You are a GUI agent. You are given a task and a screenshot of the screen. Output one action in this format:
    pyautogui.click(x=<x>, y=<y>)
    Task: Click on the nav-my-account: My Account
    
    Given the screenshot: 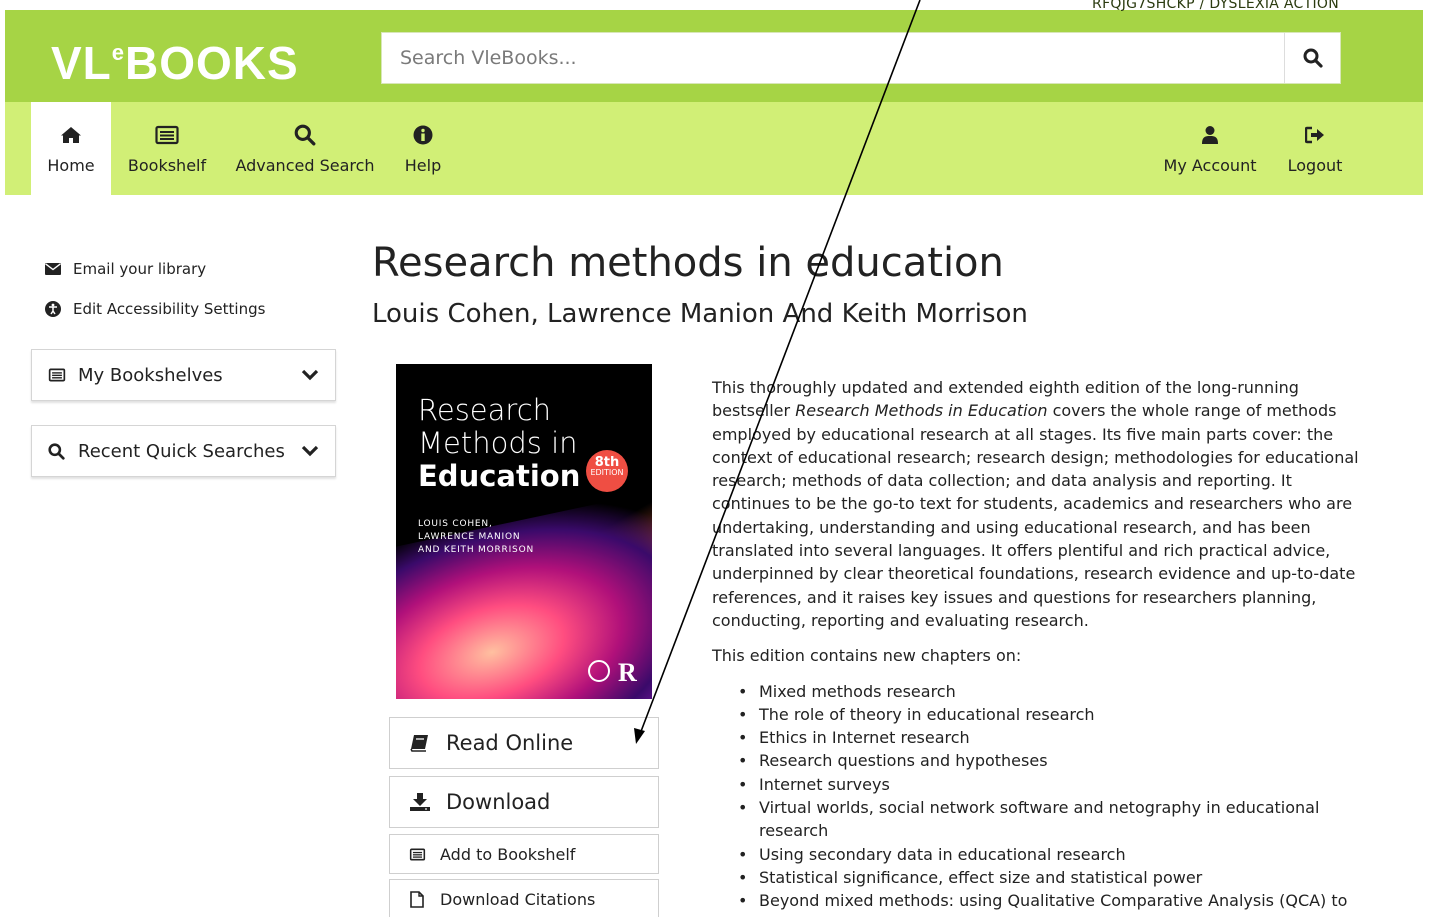 What is the action you would take?
    pyautogui.click(x=1210, y=148)
    